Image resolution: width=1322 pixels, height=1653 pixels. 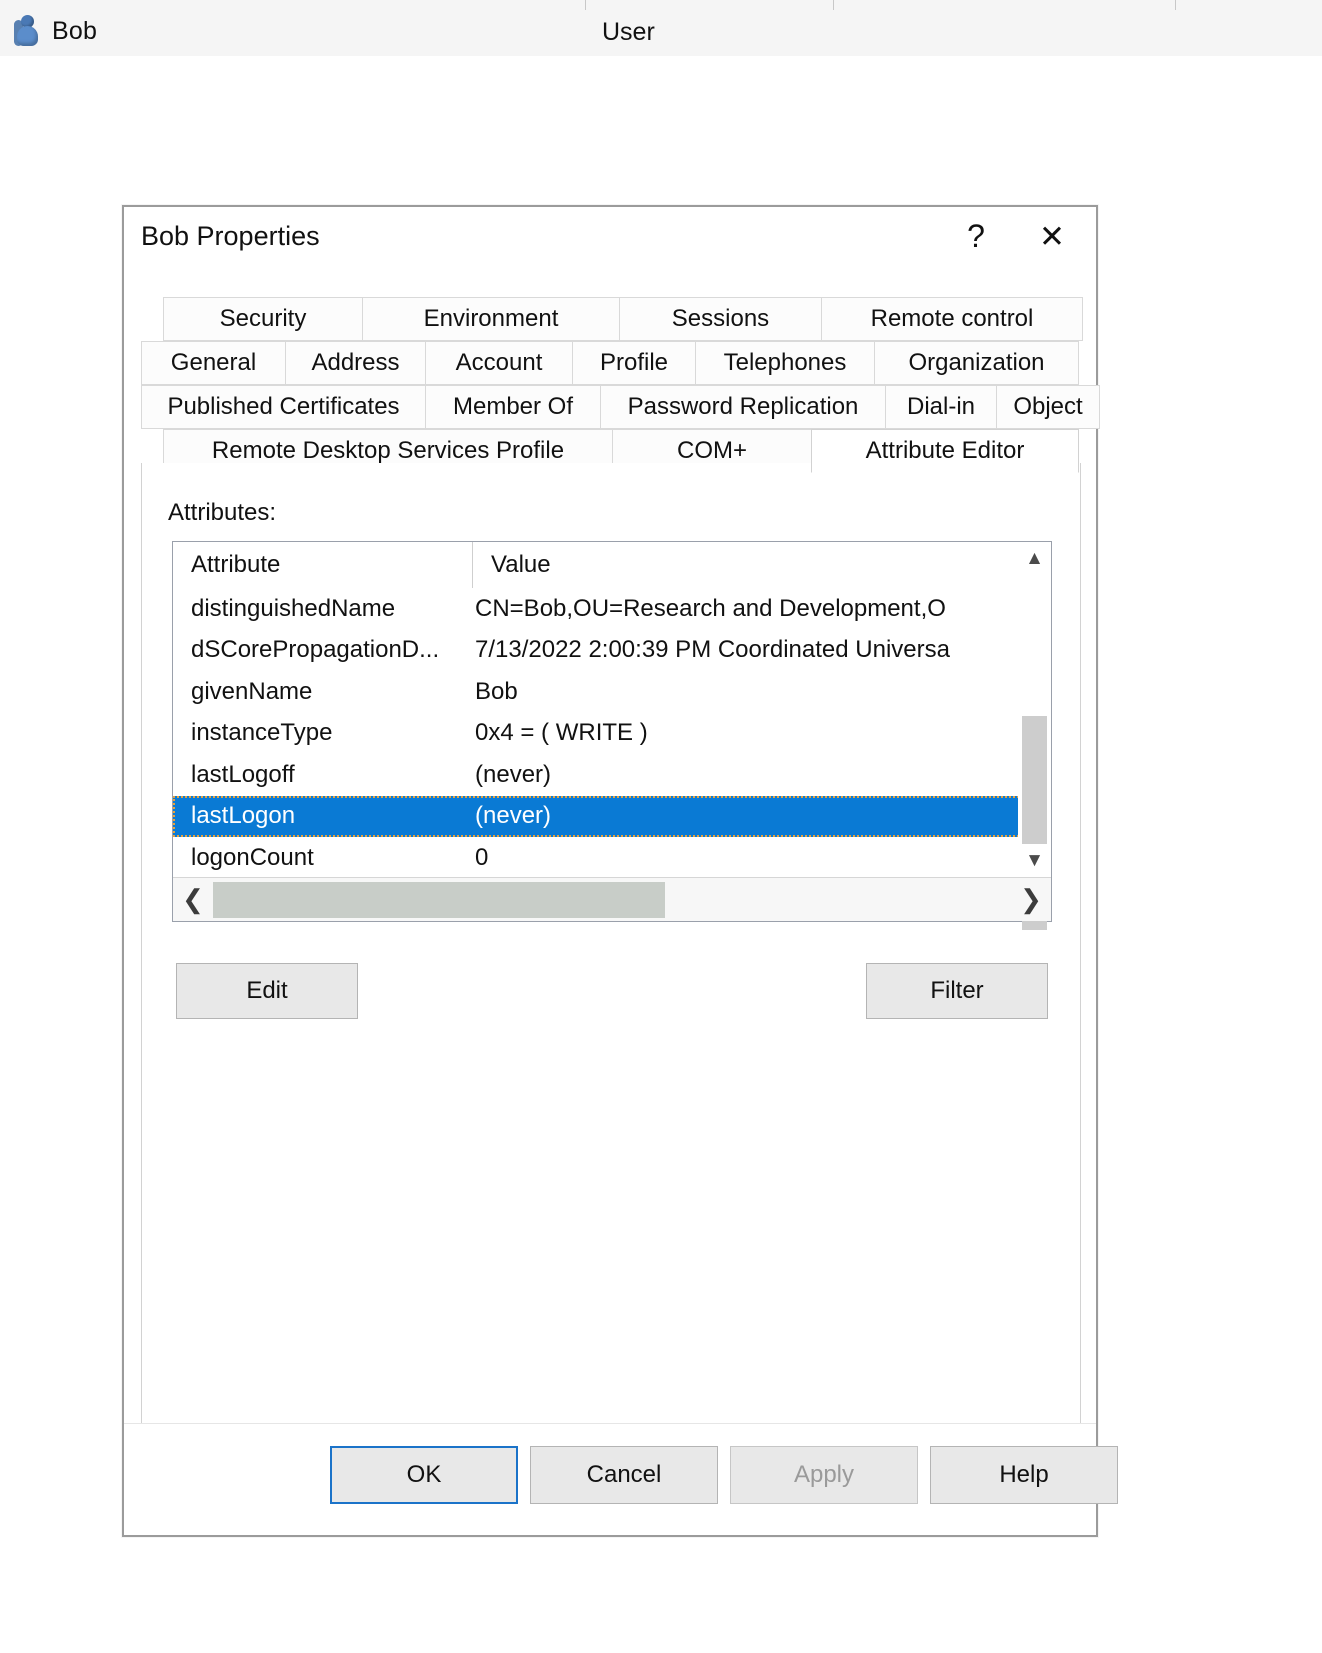 I want to click on cell-value: 0x4 = ( WRITE ), so click(x=561, y=733).